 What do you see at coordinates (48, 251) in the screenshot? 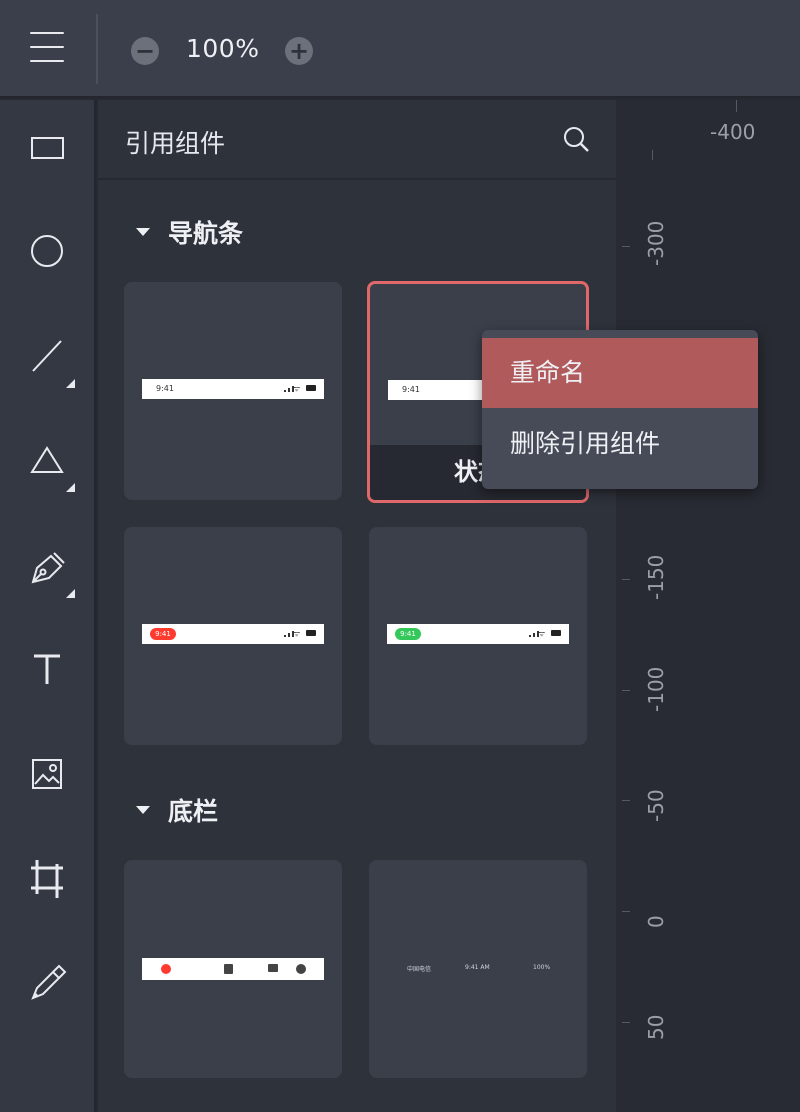
I see `ellipse-icon` at bounding box center [48, 251].